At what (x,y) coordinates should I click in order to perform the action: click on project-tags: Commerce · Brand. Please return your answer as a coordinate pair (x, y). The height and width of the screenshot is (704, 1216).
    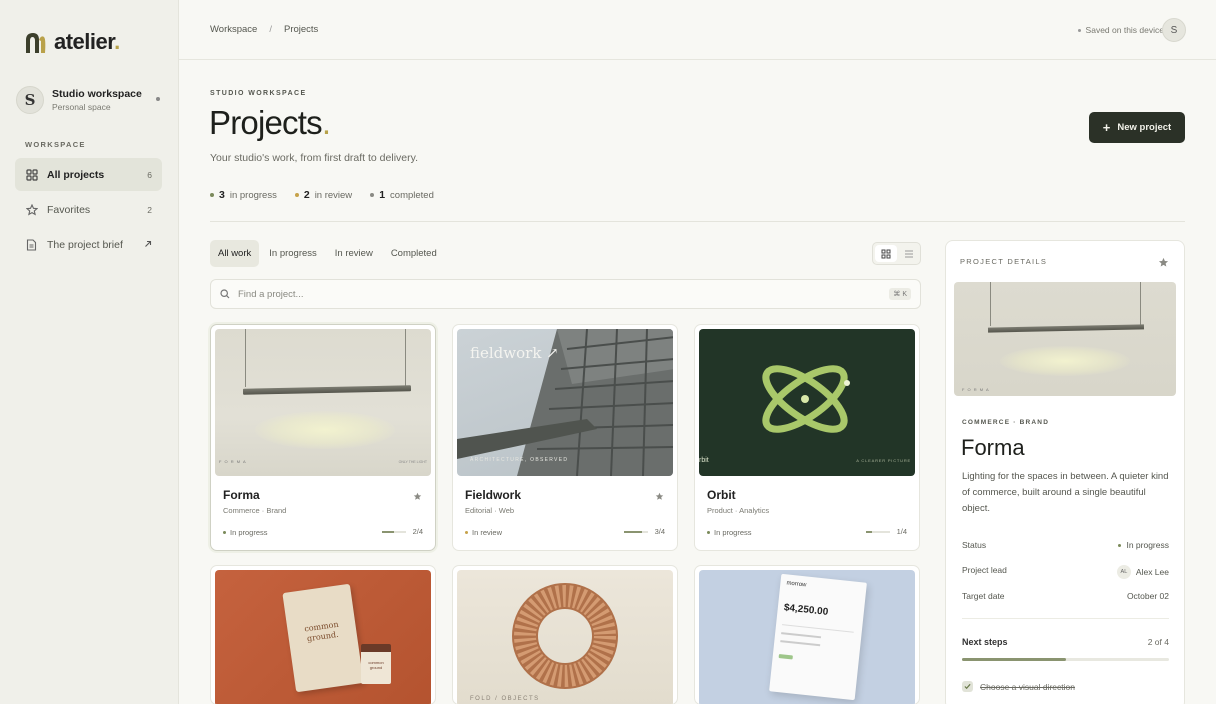
    Looking at the image, I should click on (255, 510).